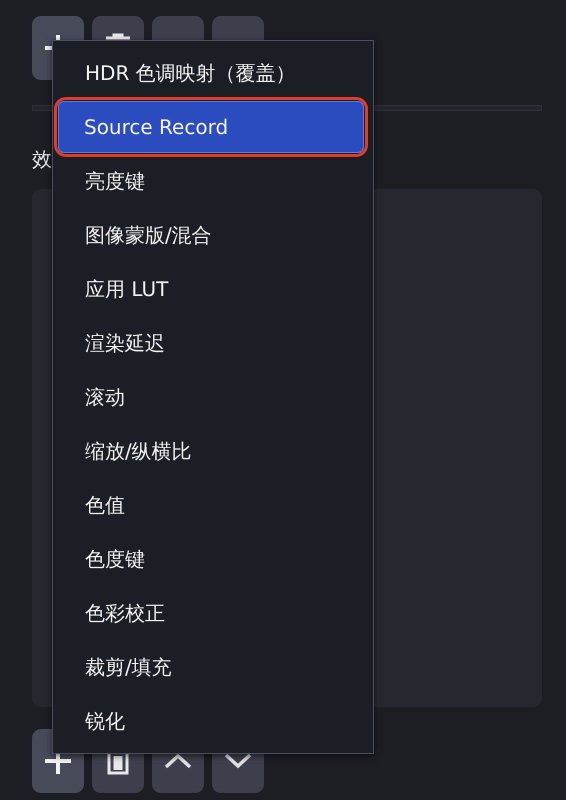 This screenshot has width=566, height=800. Describe the element at coordinates (213, 235) in the screenshot. I see `menu-item: 图像蒙版/混合` at that location.